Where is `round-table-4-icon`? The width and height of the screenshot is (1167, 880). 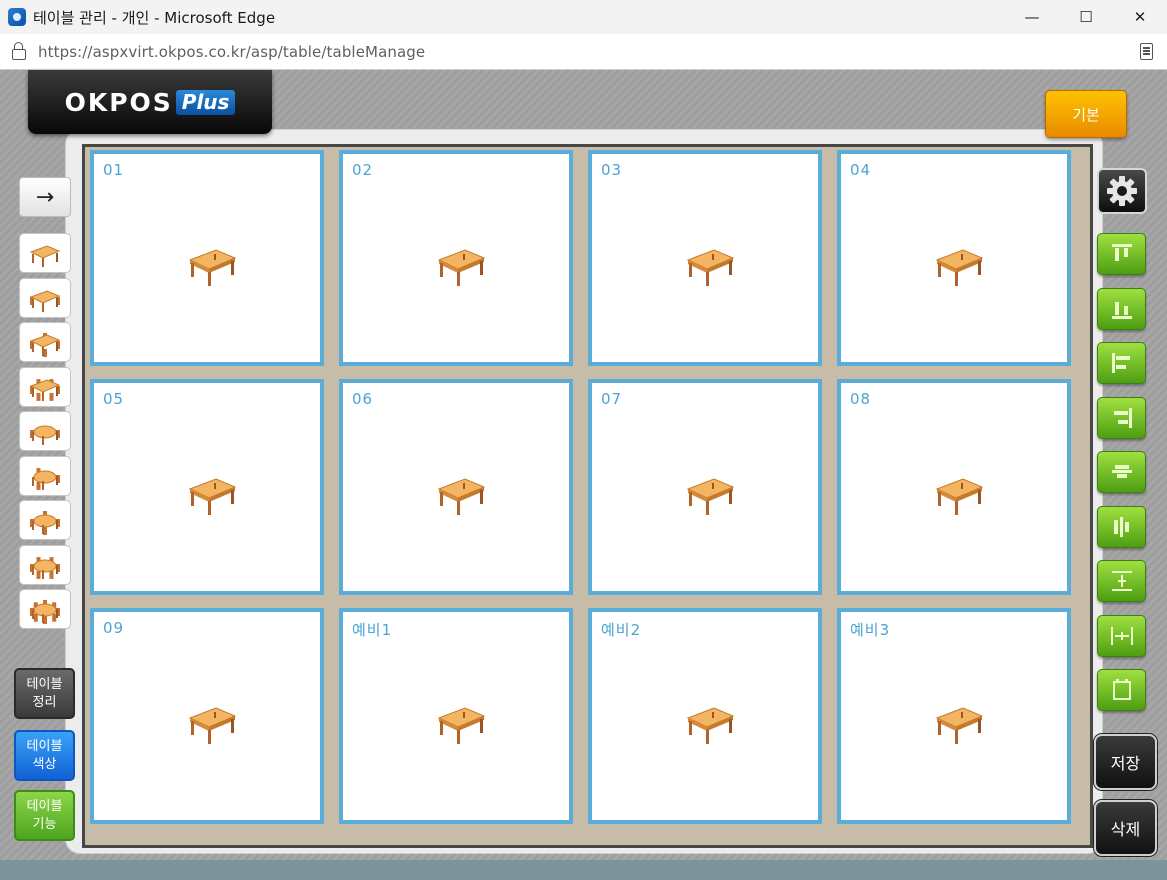
round-table-4-icon is located at coordinates (45, 523).